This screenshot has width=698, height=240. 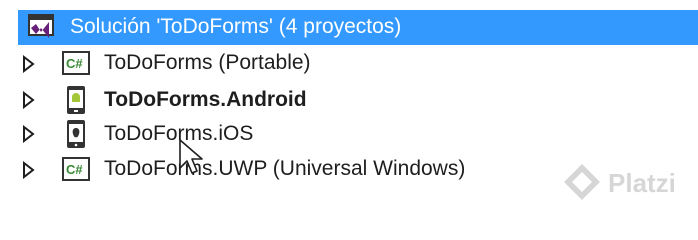 What do you see at coordinates (41, 29) in the screenshot?
I see `visual-studio-solution-icon` at bounding box center [41, 29].